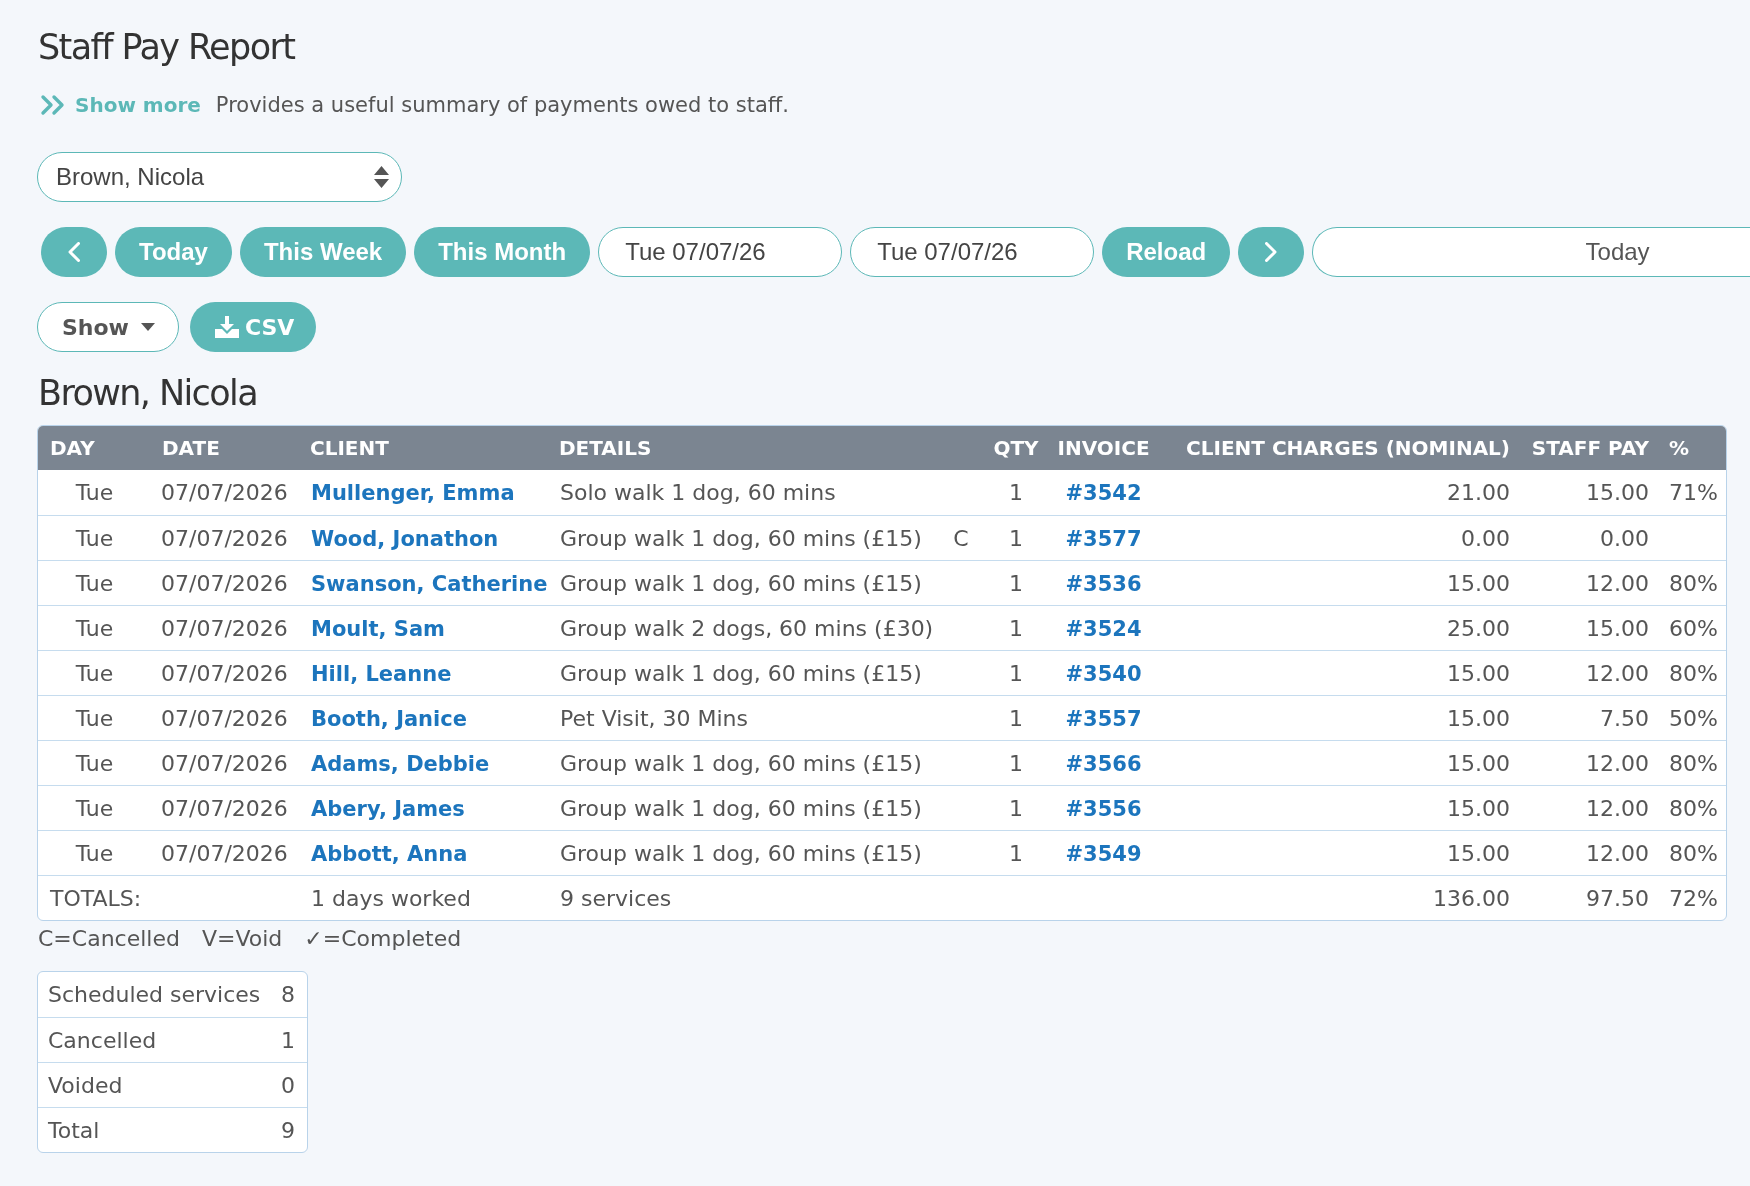 The height and width of the screenshot is (1186, 1750). I want to click on invoice-link: #3556, so click(1103, 808).